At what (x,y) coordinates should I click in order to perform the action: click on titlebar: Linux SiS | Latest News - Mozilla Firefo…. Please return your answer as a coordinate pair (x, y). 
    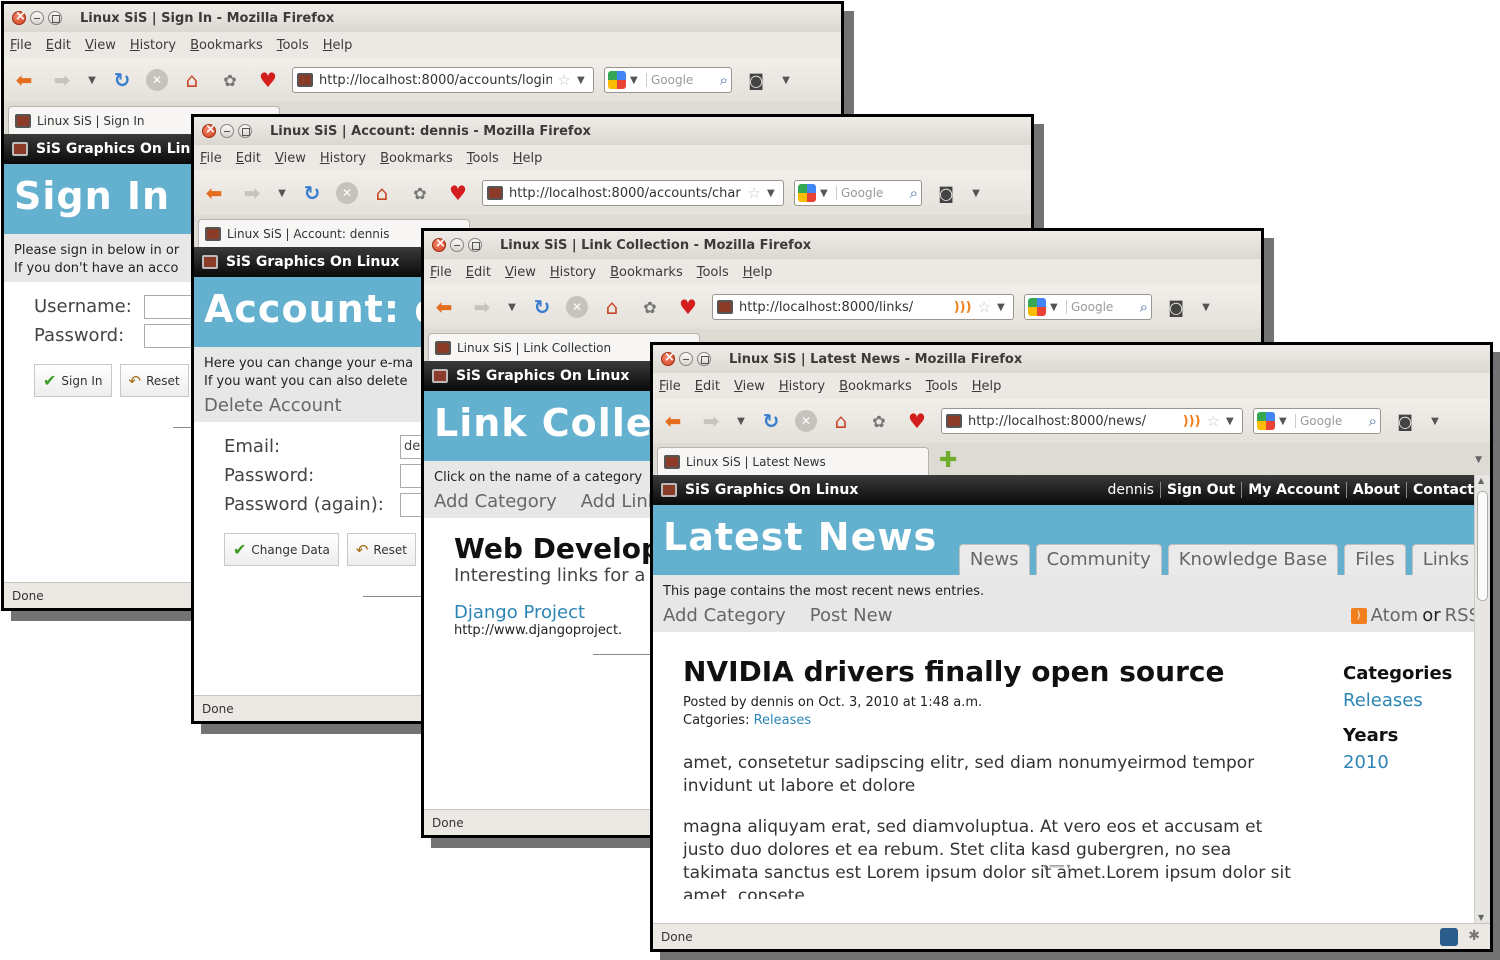
    Looking at the image, I should click on (1071, 359).